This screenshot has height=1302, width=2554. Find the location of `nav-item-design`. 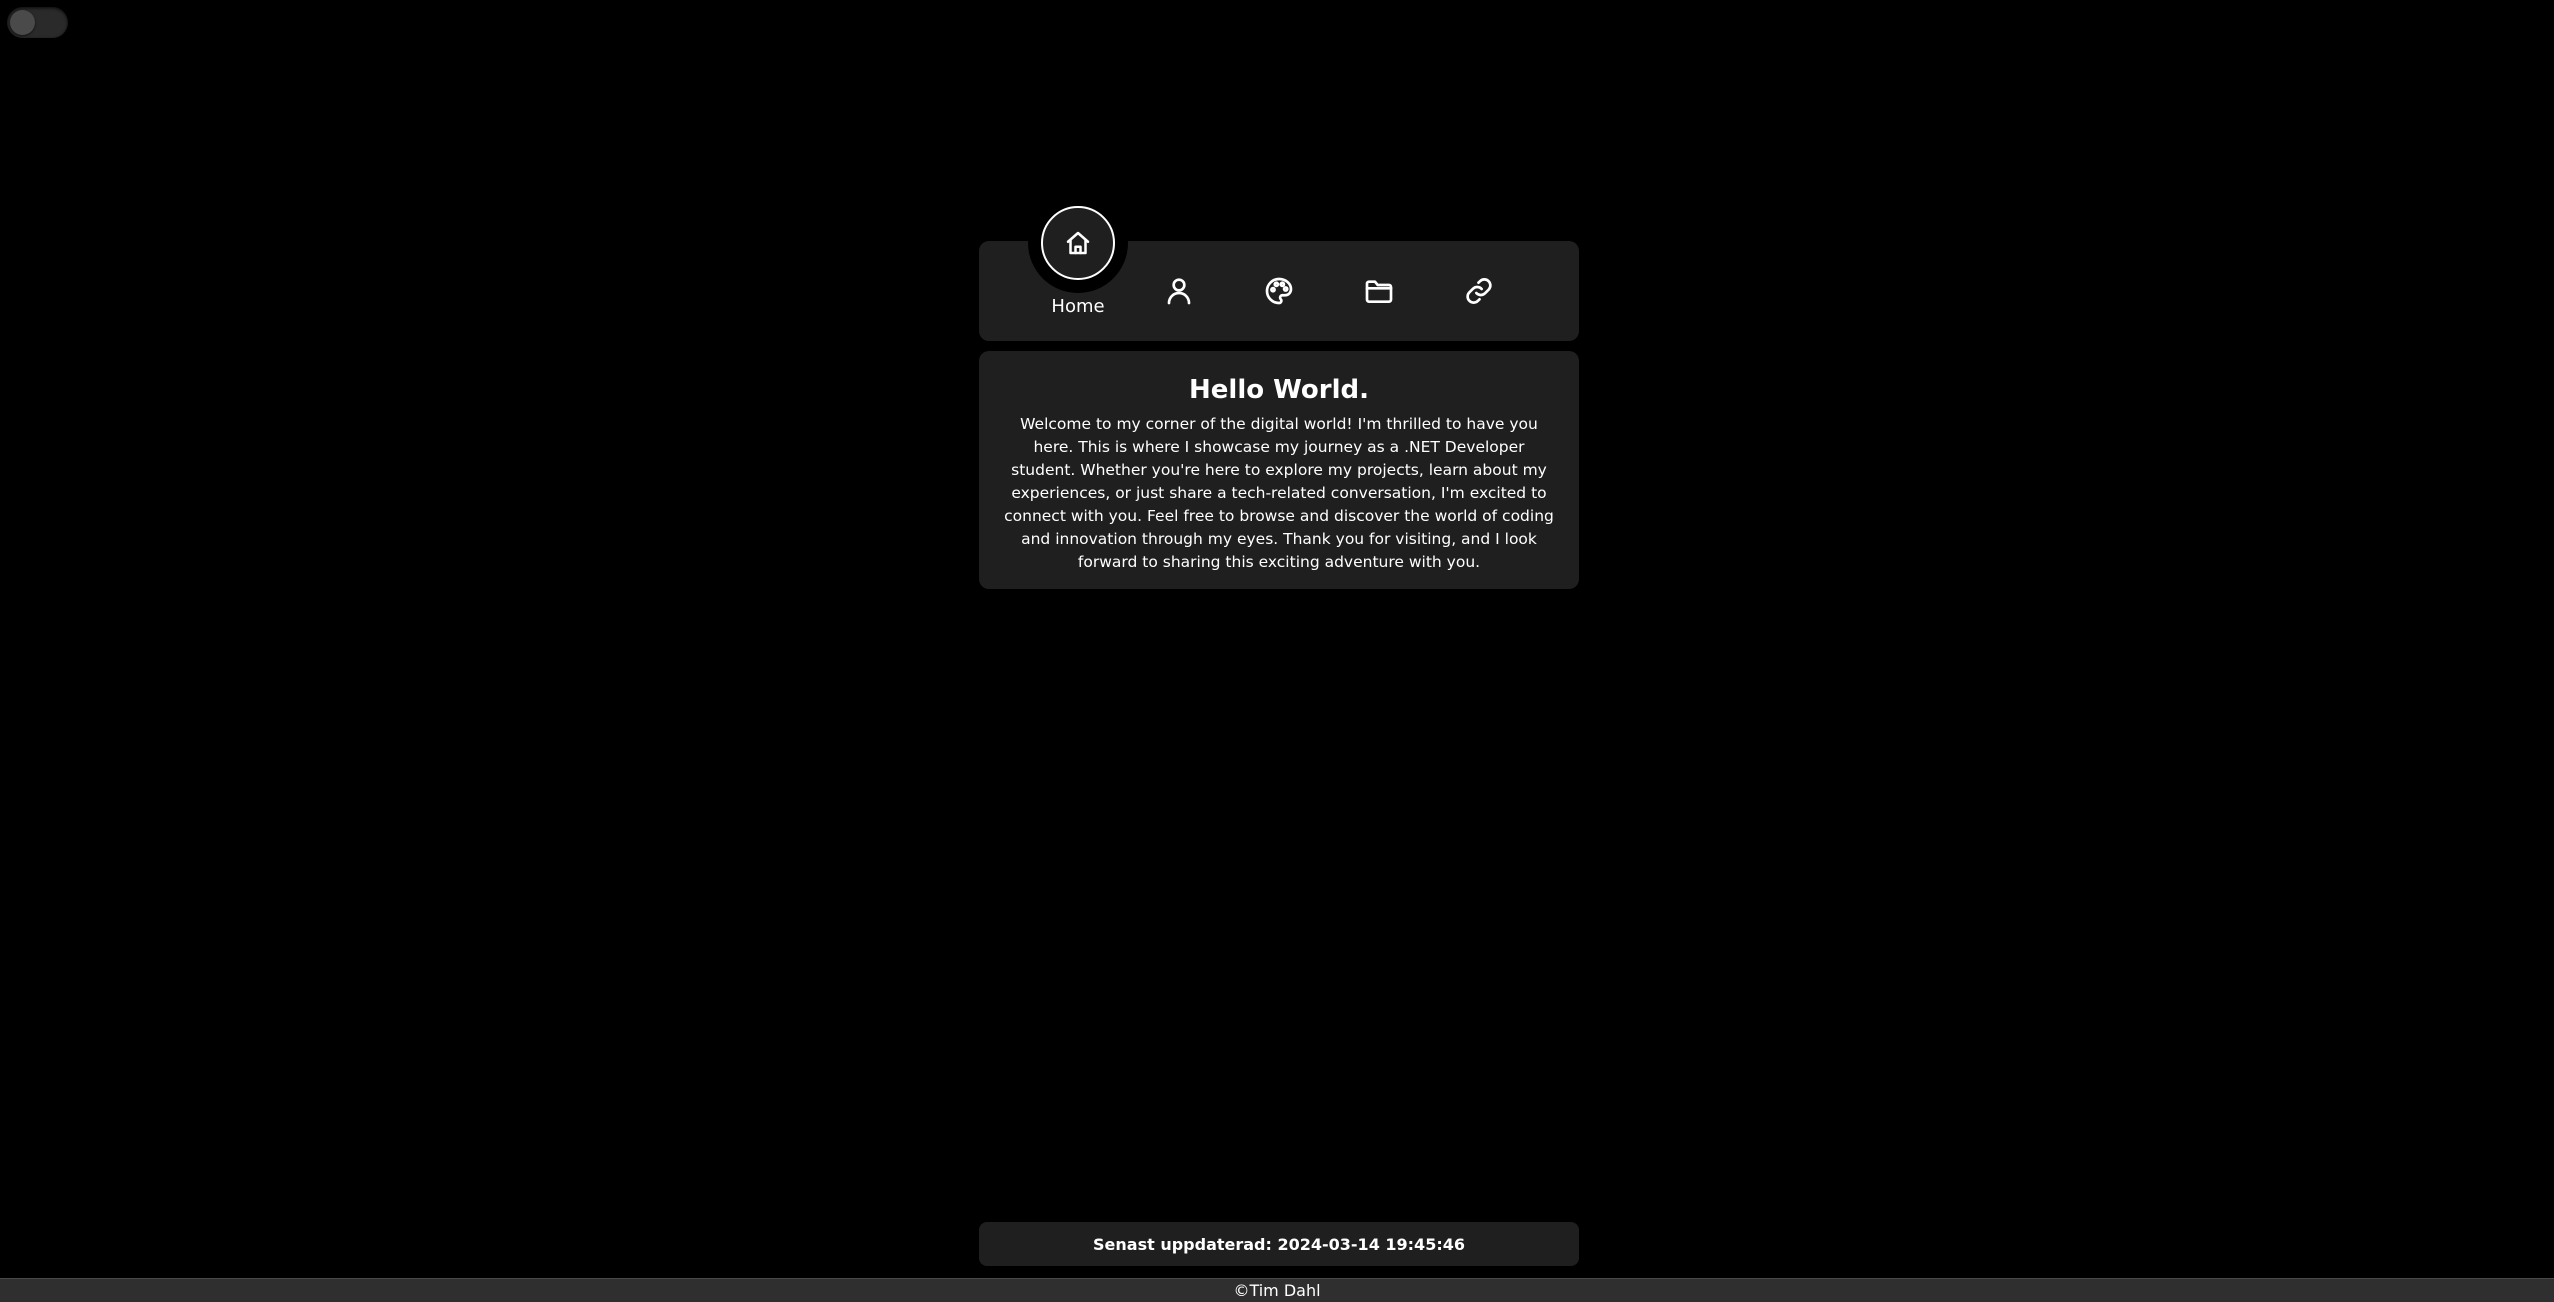

nav-item-design is located at coordinates (1279, 291).